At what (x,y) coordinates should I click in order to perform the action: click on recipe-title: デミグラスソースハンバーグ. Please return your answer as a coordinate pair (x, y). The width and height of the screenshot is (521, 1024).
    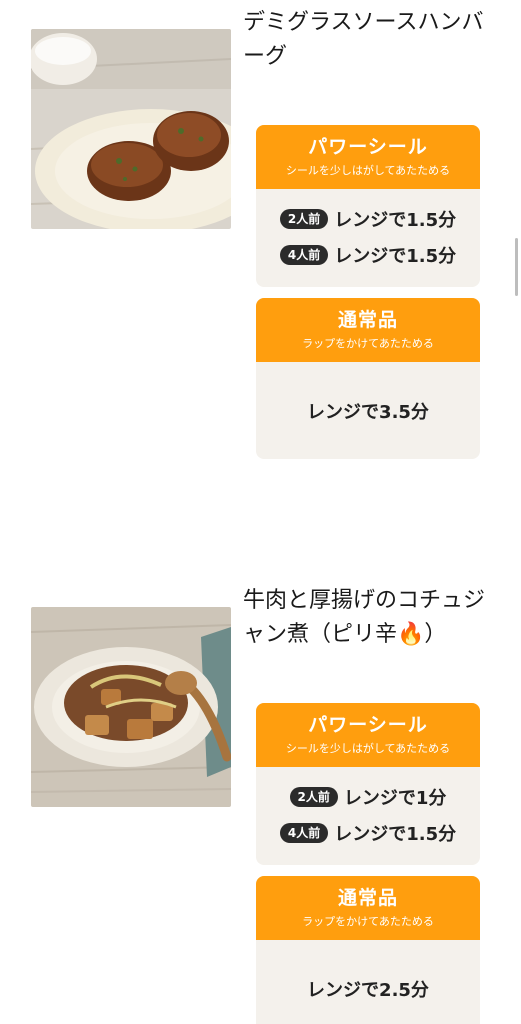
    Looking at the image, I should click on (363, 39).